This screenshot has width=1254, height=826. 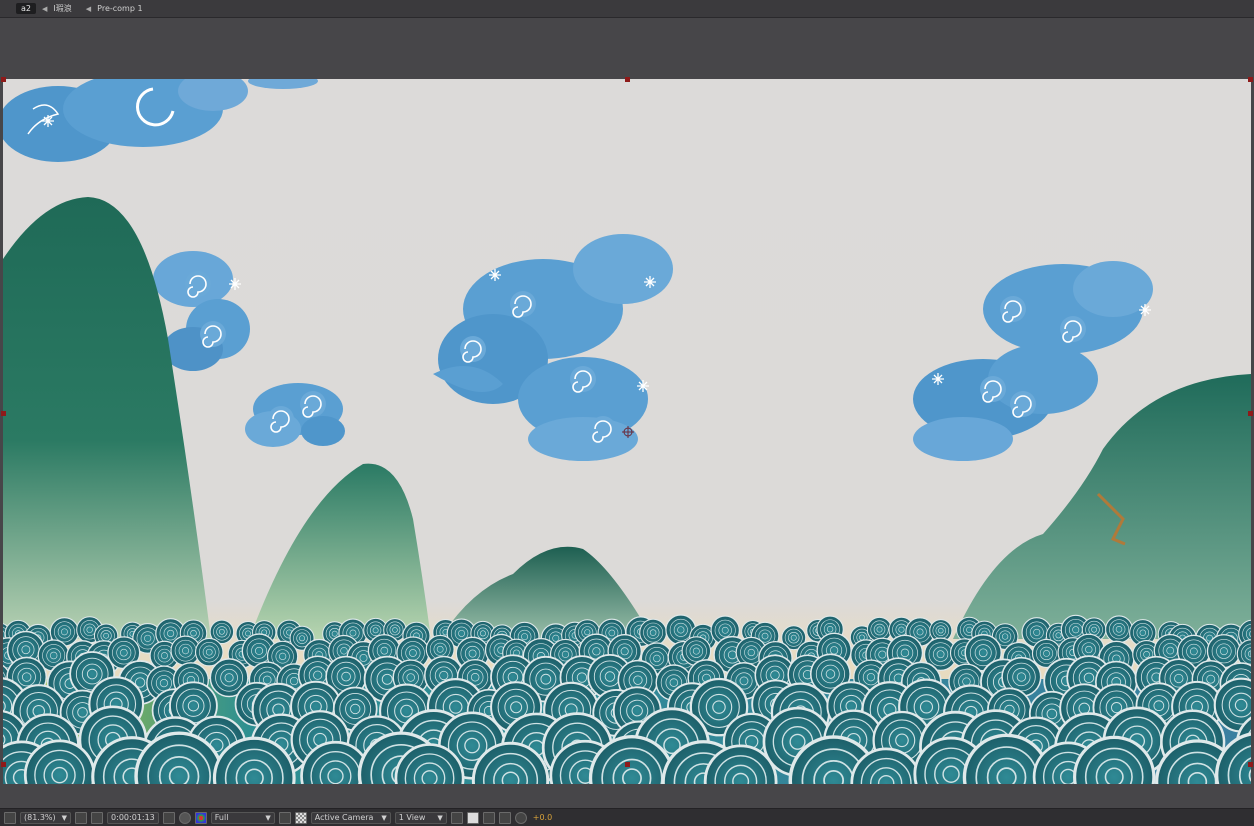 What do you see at coordinates (627, 79) in the screenshot?
I see `comp-handle-tc` at bounding box center [627, 79].